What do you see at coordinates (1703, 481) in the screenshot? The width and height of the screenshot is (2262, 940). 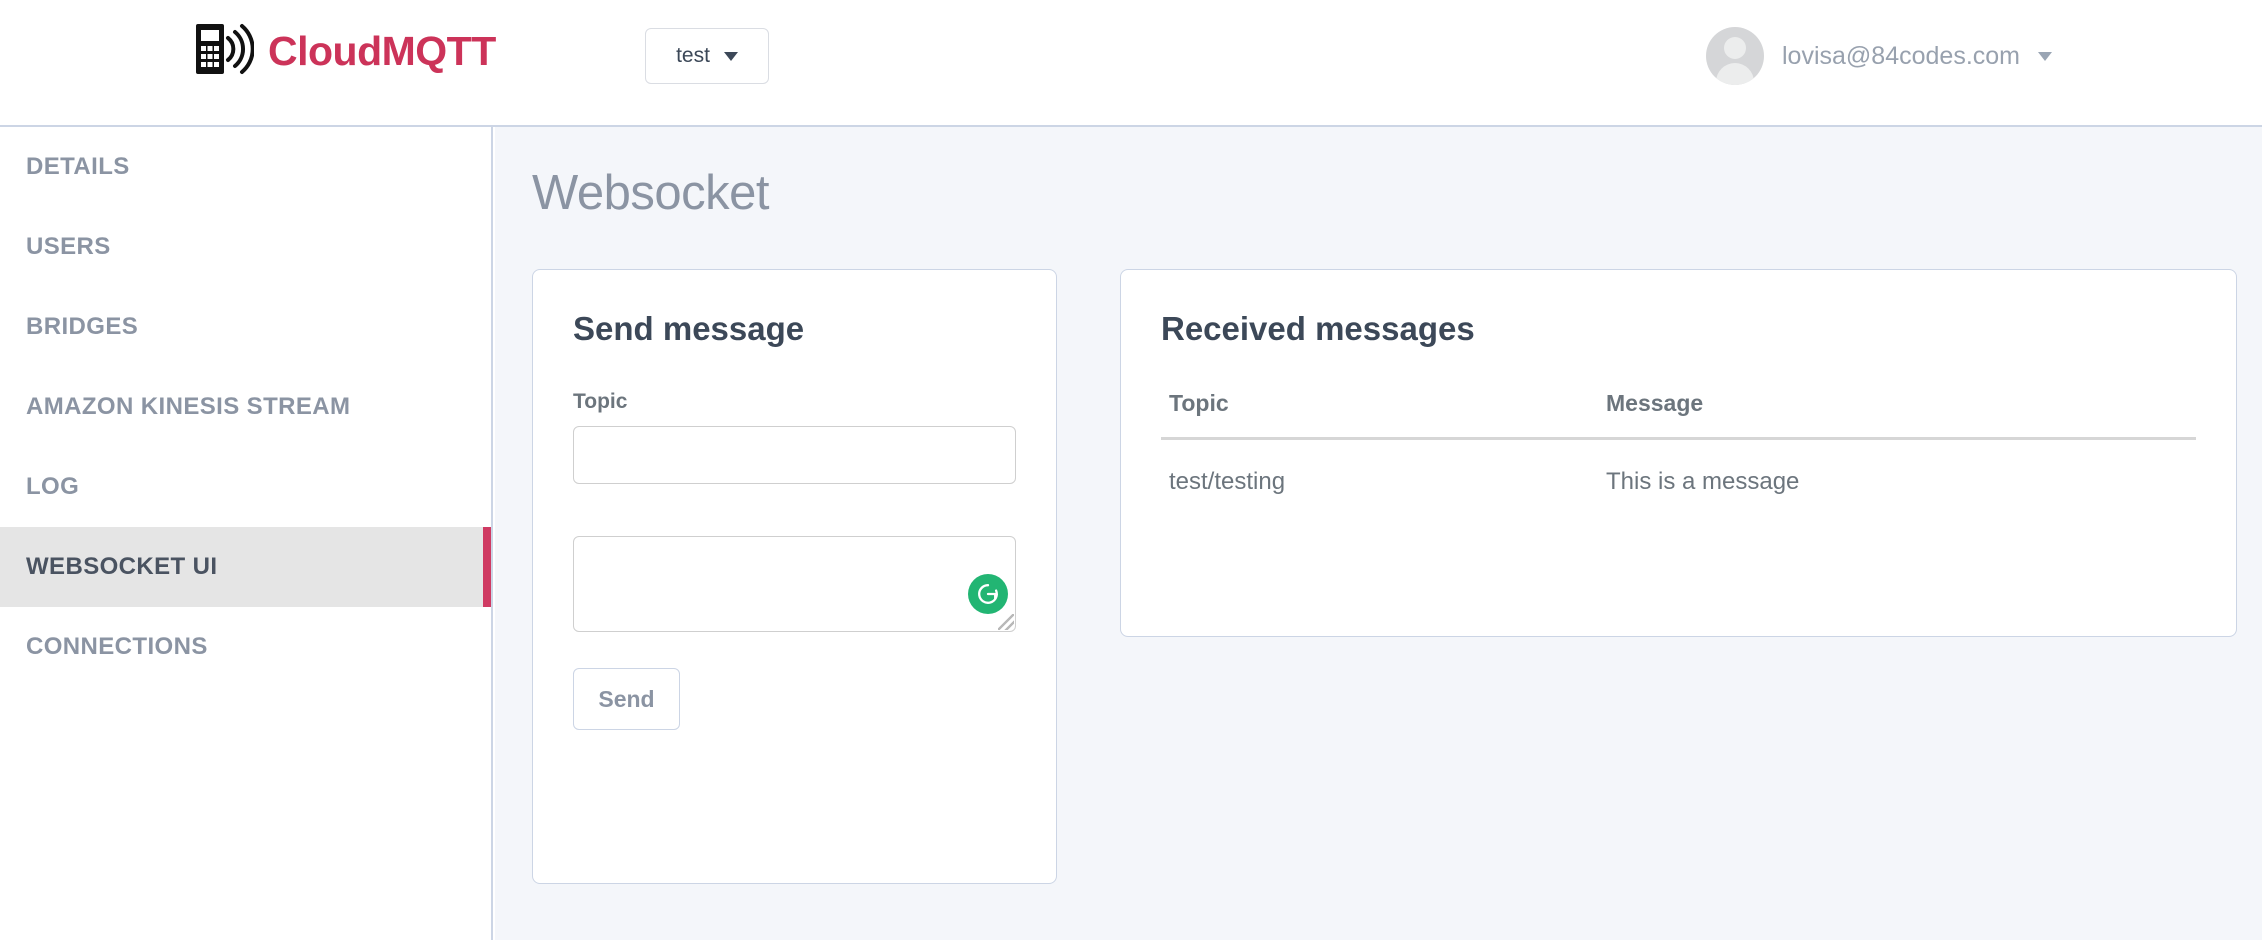 I see `cell-message: This is a message` at bounding box center [1703, 481].